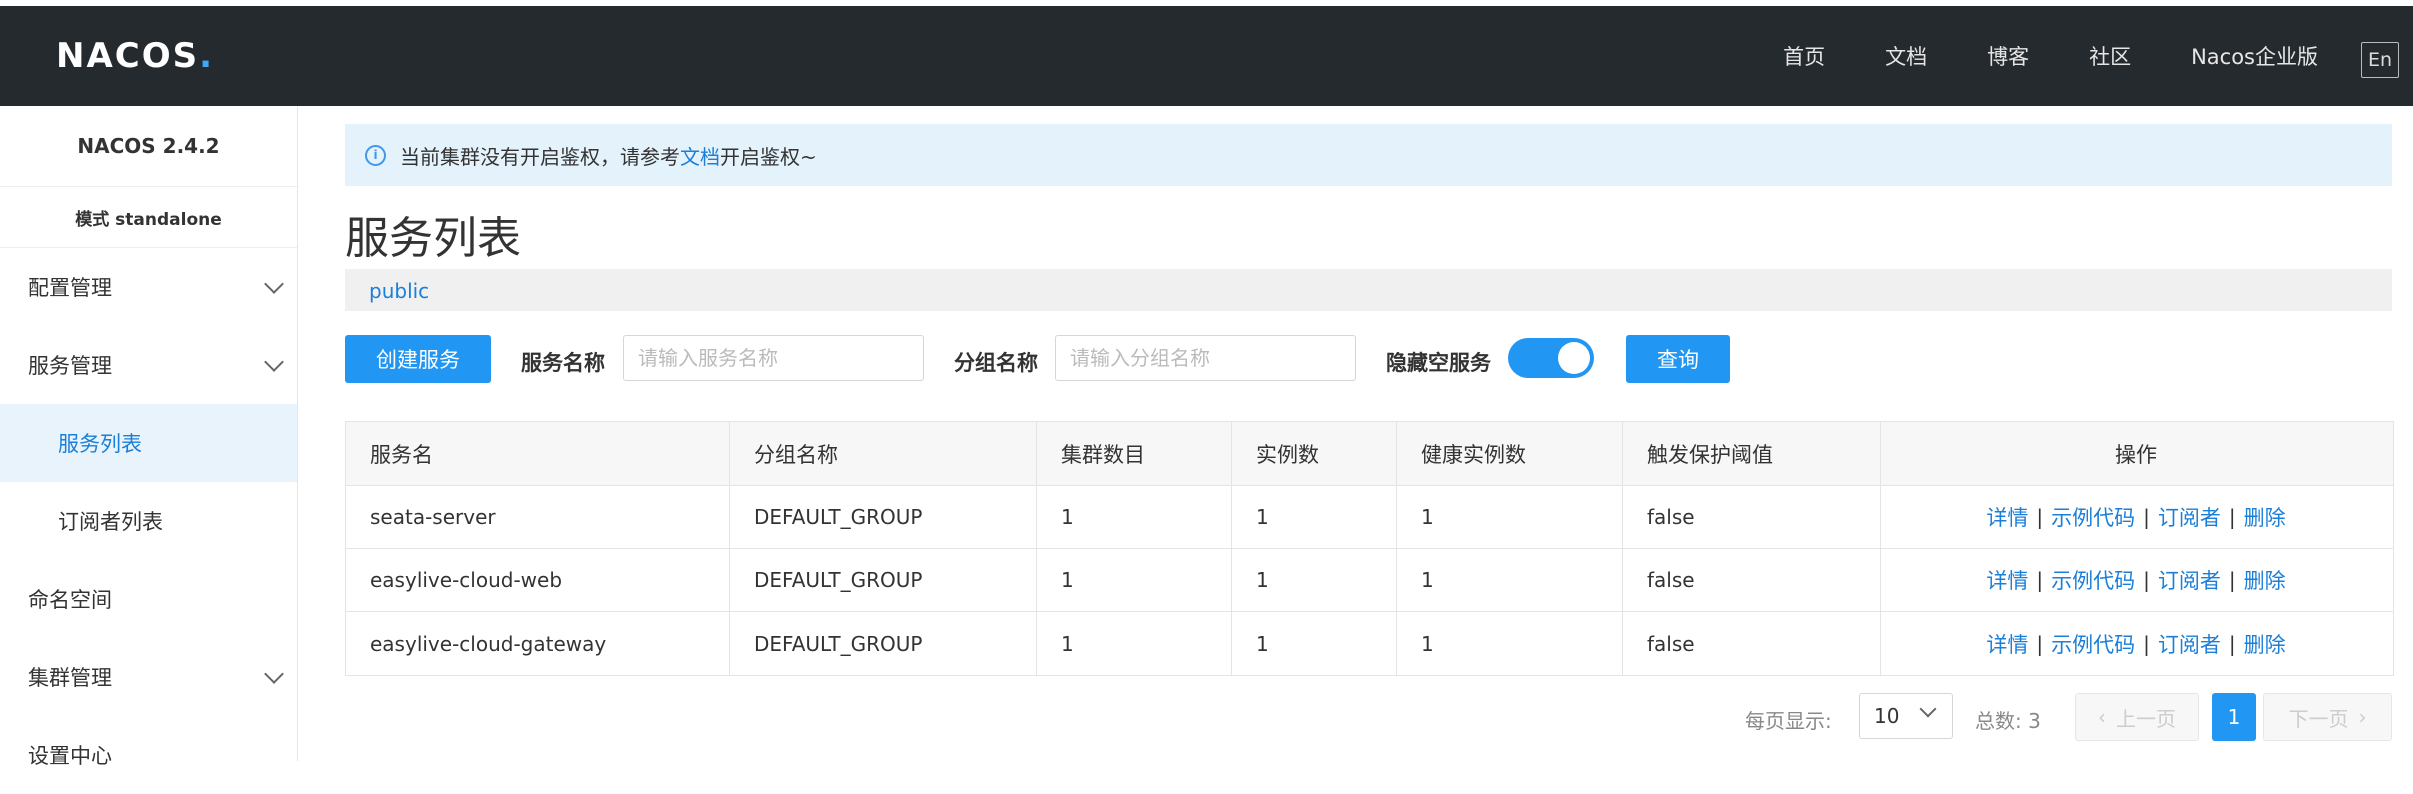  What do you see at coordinates (148, 146) in the screenshot?
I see `version-label: NACOS 2.4.2` at bounding box center [148, 146].